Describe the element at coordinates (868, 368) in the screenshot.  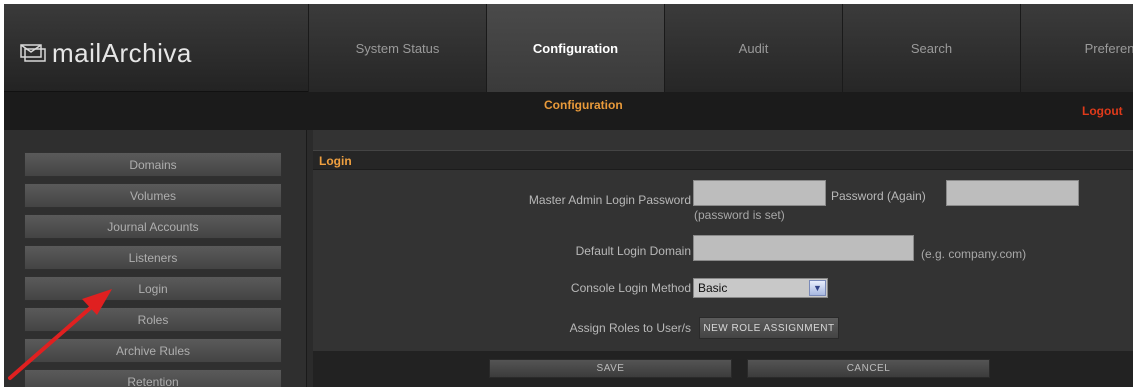
I see `cancel-button: CANCEL` at that location.